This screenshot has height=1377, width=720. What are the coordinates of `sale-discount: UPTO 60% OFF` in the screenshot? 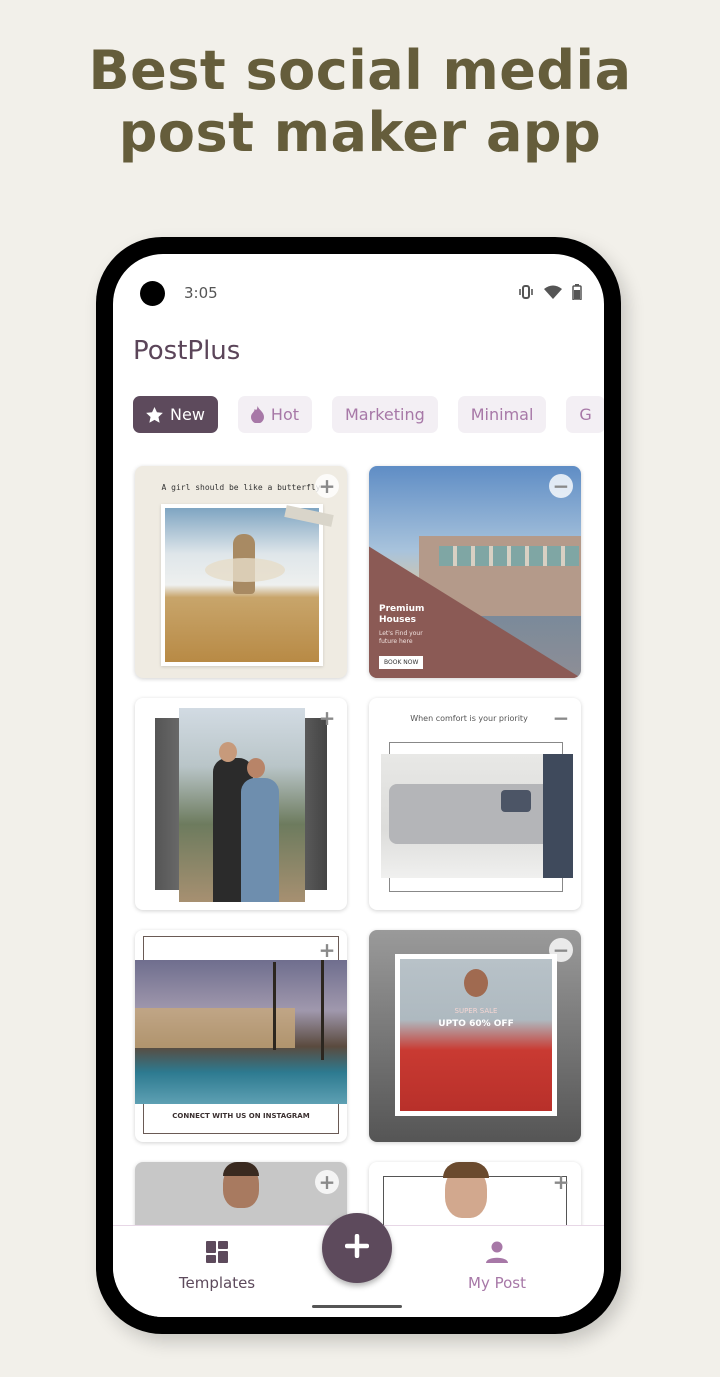 It's located at (476, 1024).